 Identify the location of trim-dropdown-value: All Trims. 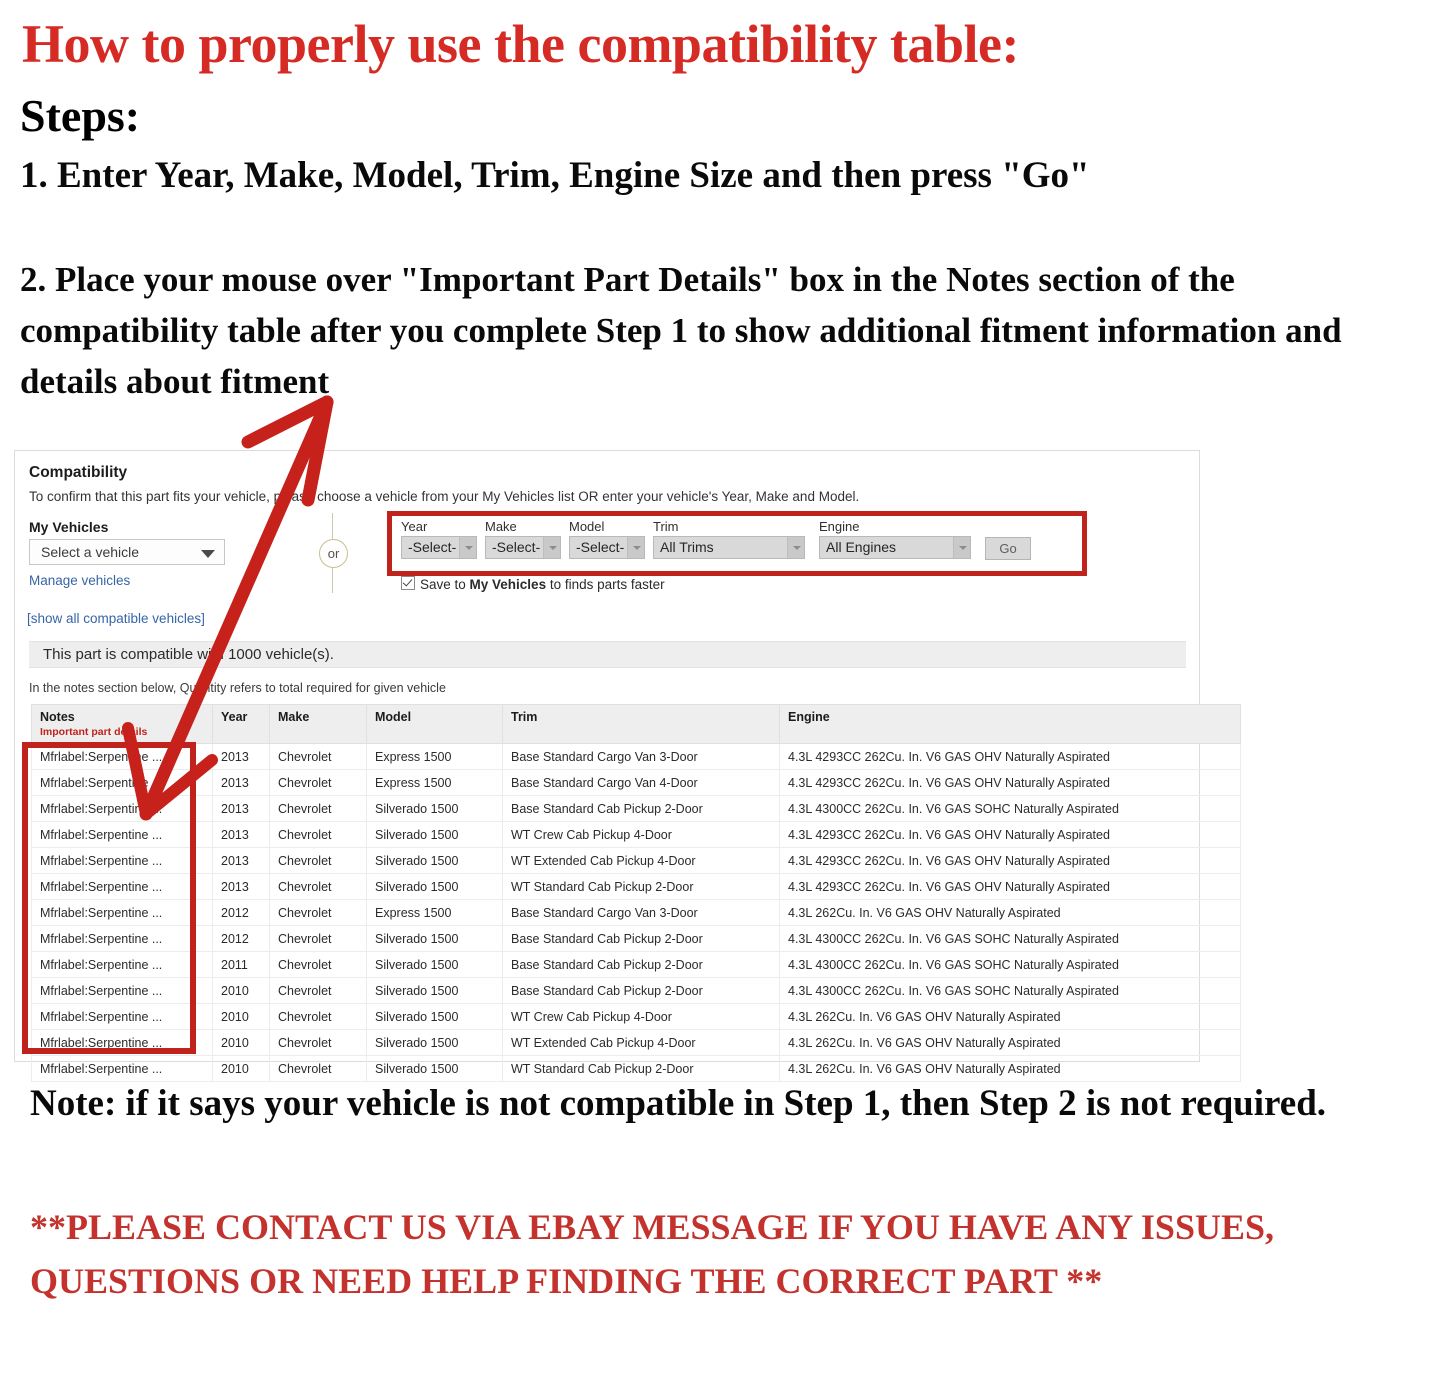
(687, 547).